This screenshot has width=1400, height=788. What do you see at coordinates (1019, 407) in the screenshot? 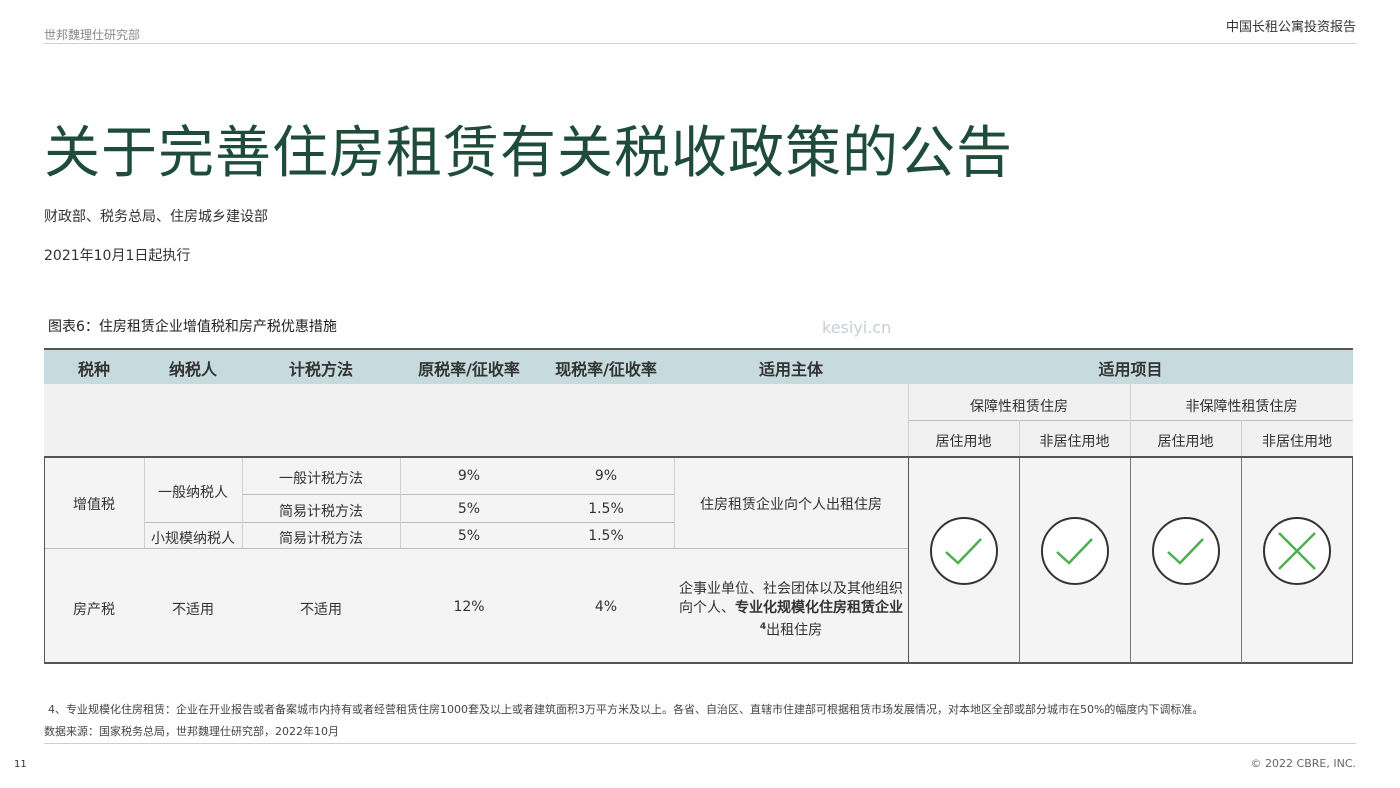
I see `group-affordable: 保障性租赁住房` at bounding box center [1019, 407].